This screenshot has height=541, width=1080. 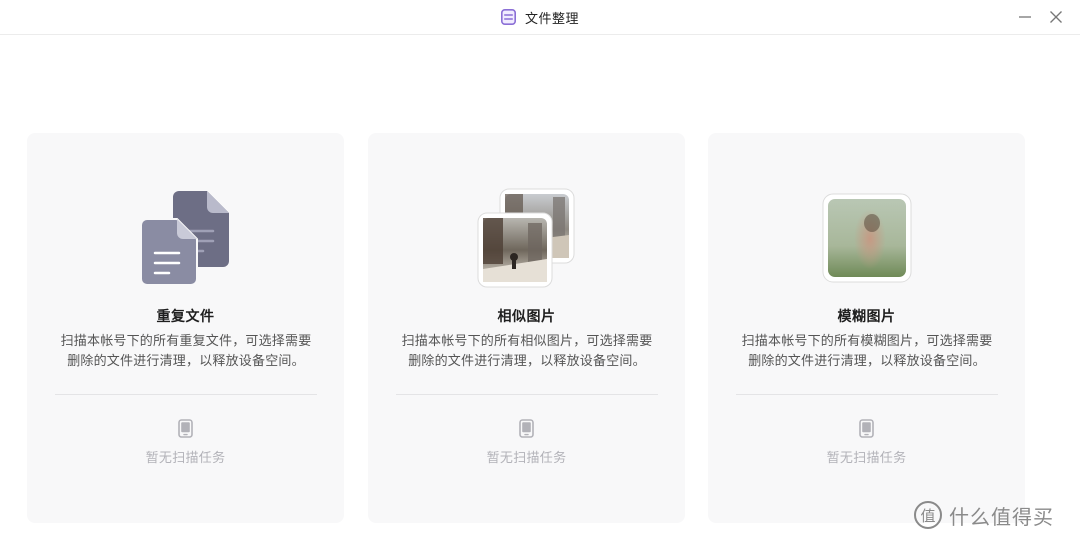 I want to click on smzdm-logo-icon: 值, so click(x=928, y=515).